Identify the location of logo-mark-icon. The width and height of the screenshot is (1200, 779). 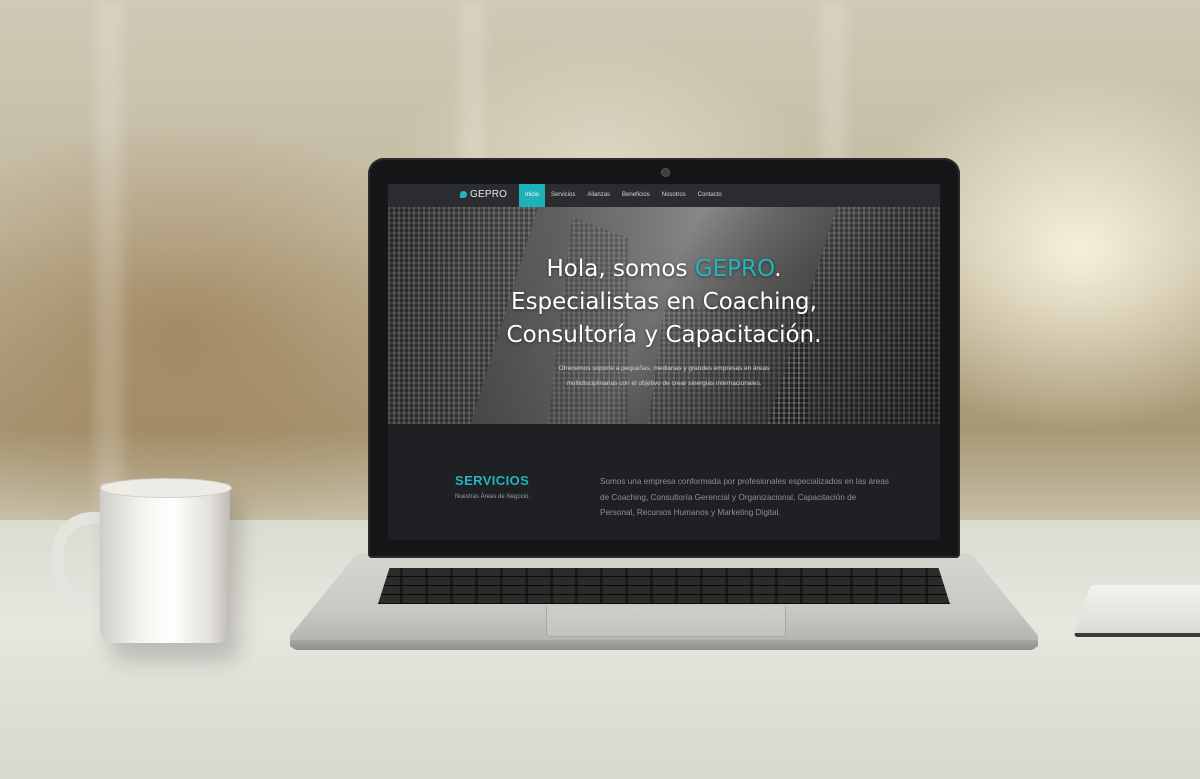
(463, 194).